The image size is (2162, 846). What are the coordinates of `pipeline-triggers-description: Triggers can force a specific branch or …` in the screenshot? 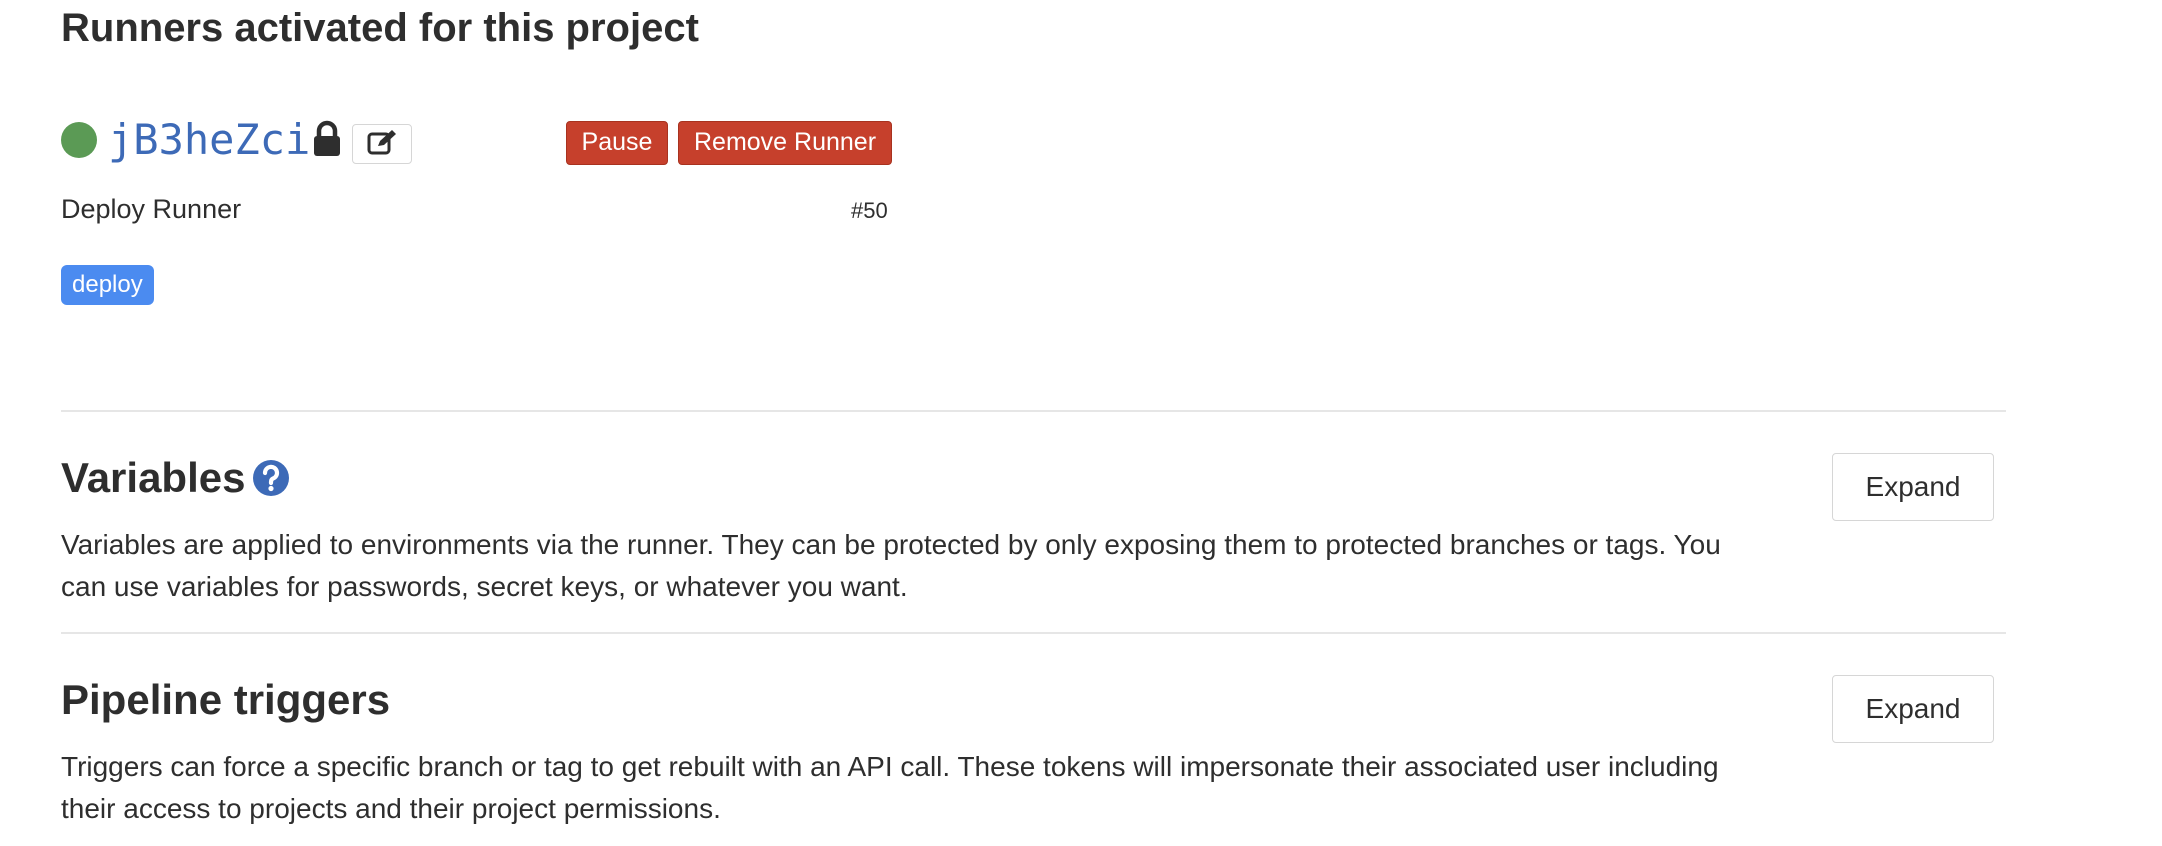 It's located at (890, 787).